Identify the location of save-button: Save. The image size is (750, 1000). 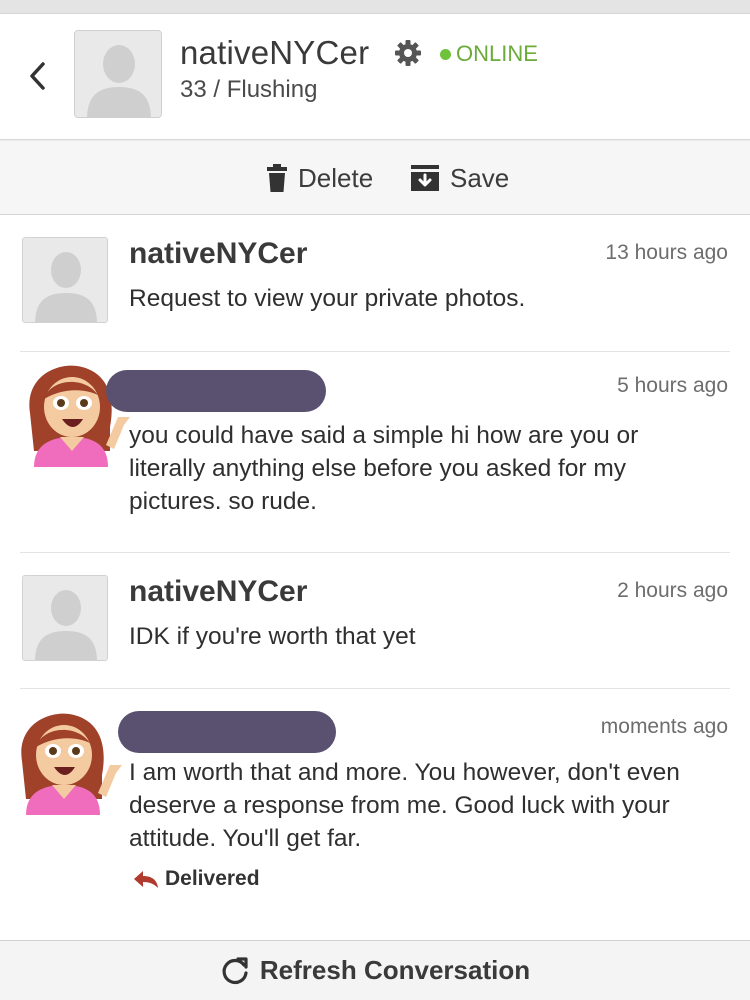
(459, 178).